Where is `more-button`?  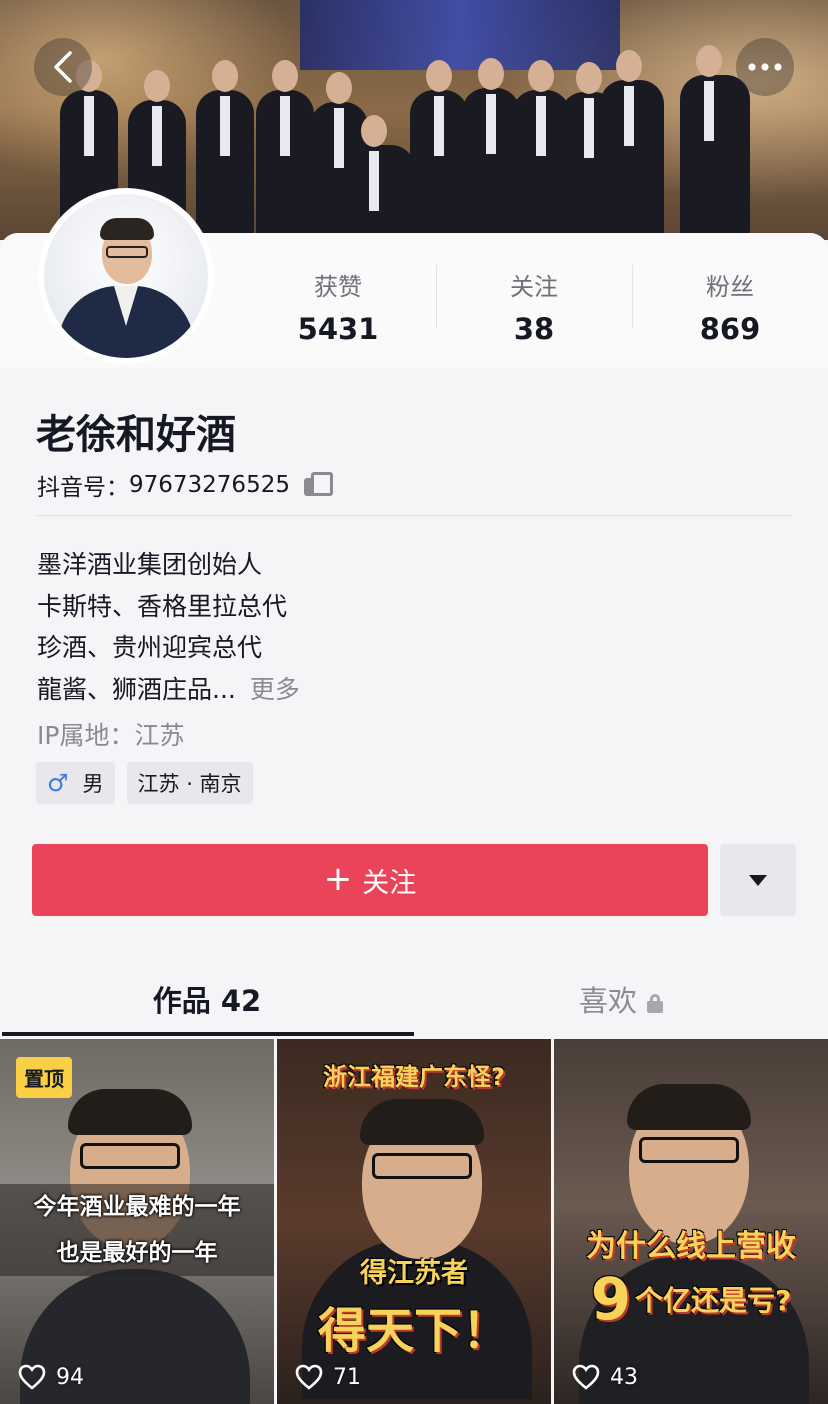
more-button is located at coordinates (765, 67).